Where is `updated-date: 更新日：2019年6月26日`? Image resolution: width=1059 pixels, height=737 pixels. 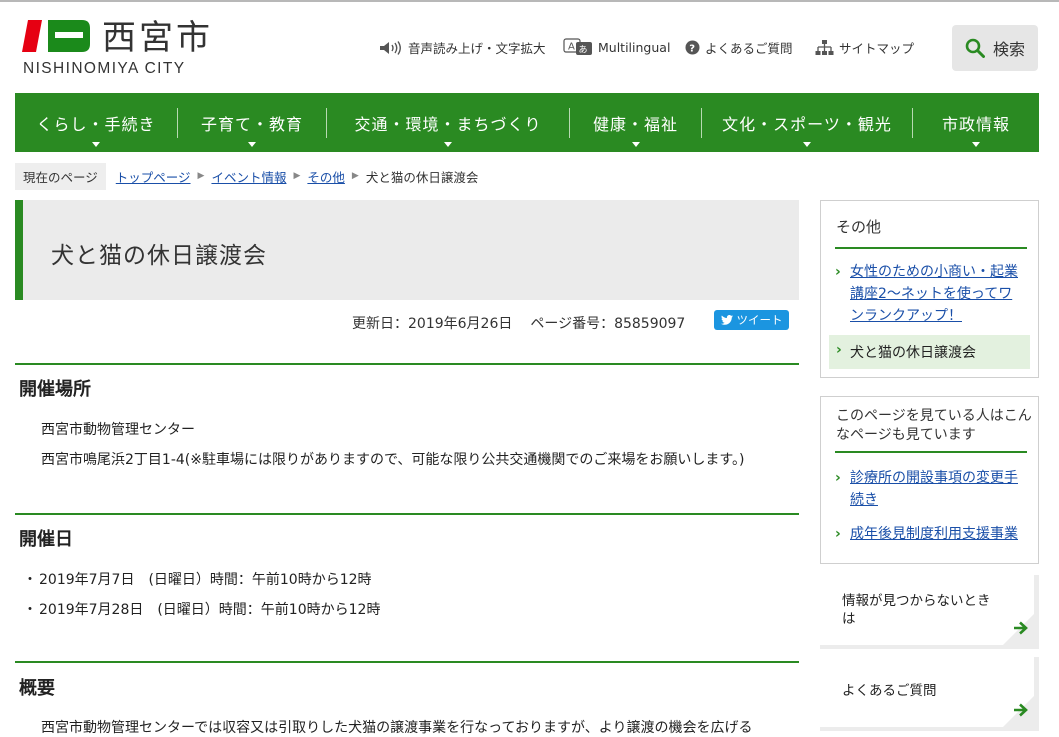 updated-date: 更新日：2019年6月26日 is located at coordinates (432, 324).